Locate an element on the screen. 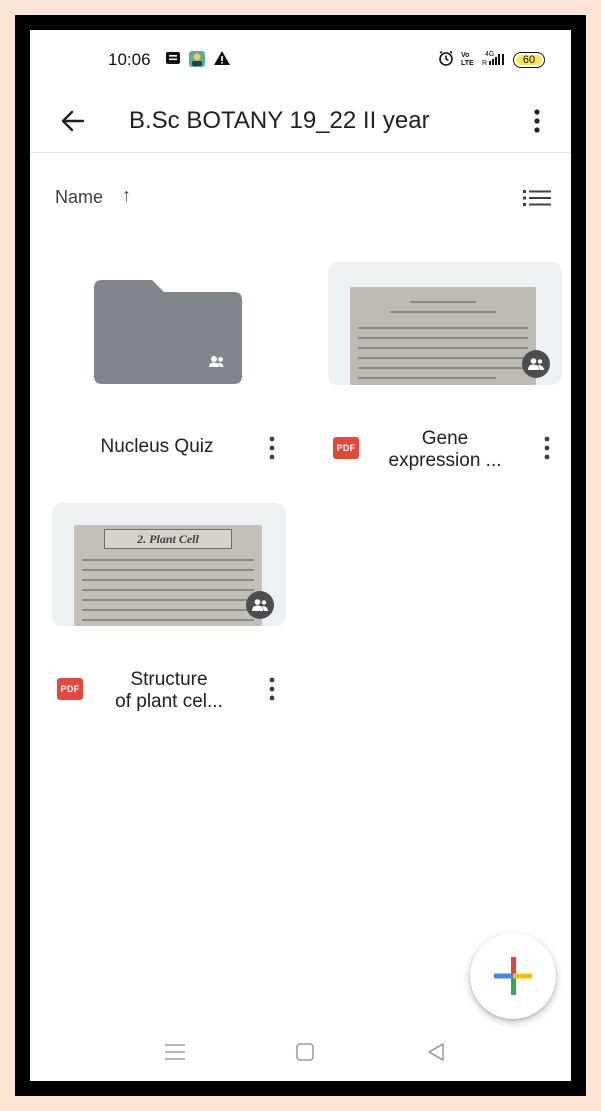  signal-icon: 4G R is located at coordinates (494, 59).